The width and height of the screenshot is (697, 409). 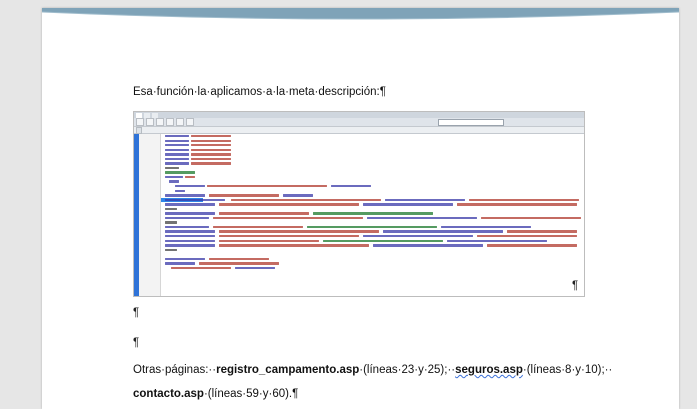 What do you see at coordinates (147, 215) in the screenshot?
I see `line-gutter` at bounding box center [147, 215].